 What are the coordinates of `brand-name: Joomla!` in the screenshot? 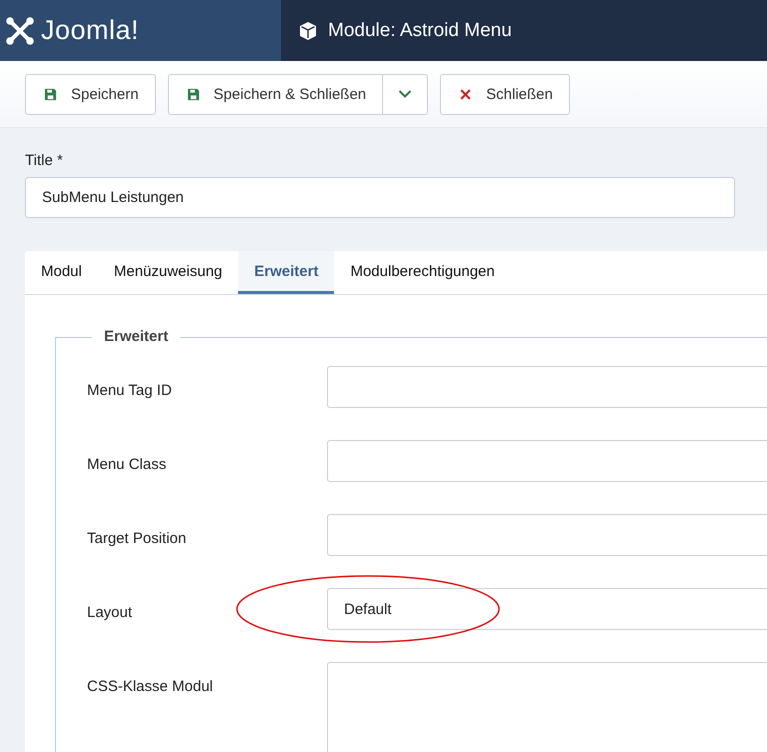 It's located at (90, 30).